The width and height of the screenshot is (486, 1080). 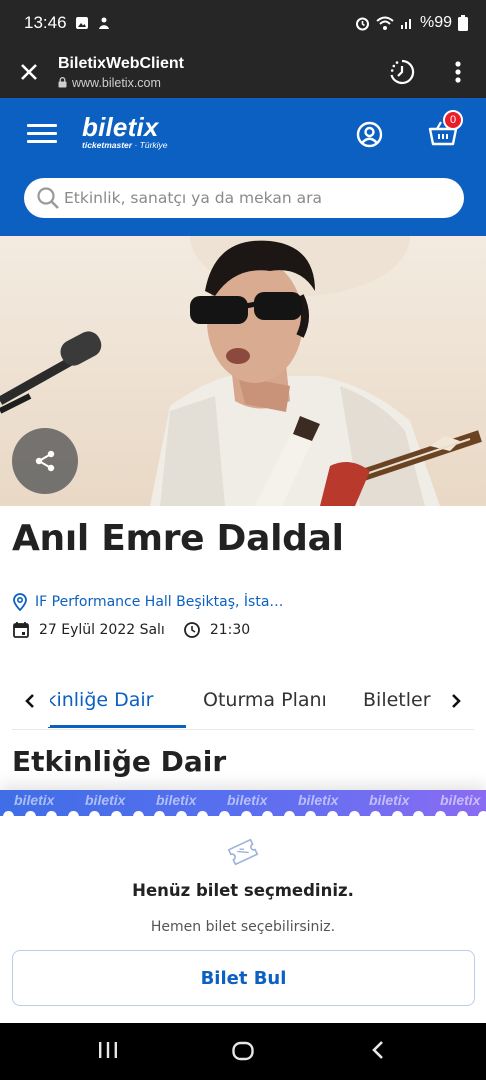 I want to click on logo-brand: biletix, so click(x=120, y=127).